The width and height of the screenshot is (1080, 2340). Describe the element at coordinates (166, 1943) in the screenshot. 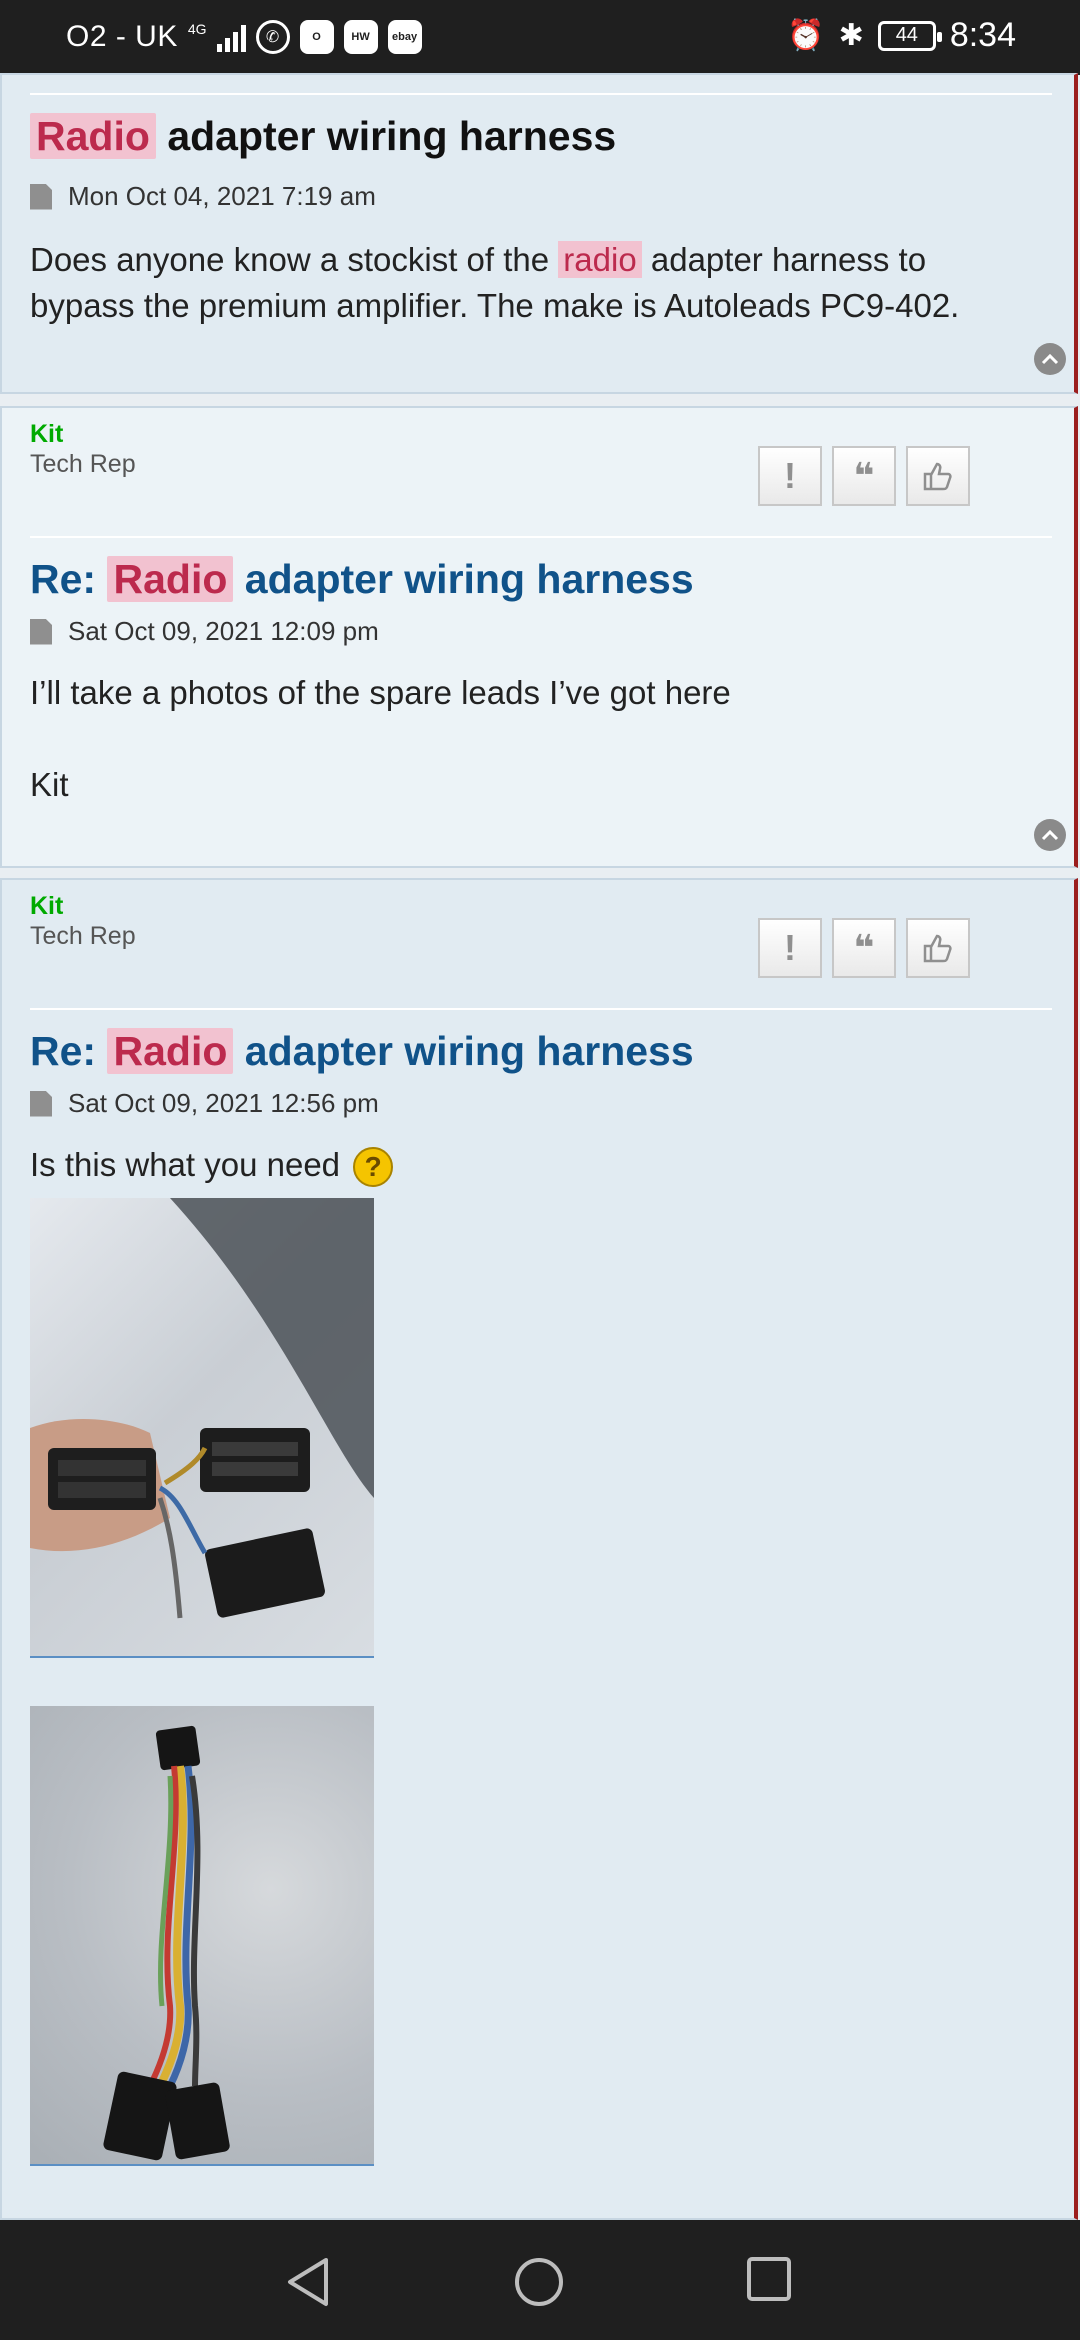

I see `harness-photo-icon` at that location.